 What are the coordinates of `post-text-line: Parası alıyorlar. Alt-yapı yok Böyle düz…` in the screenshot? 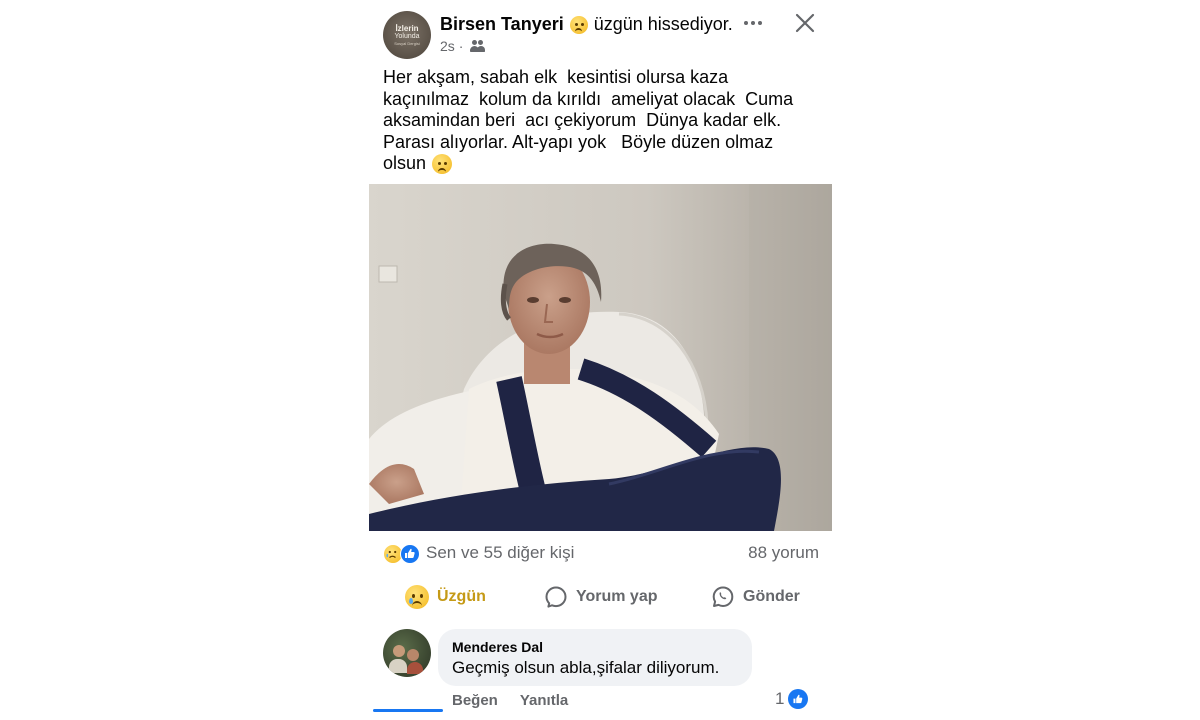 It's located at (578, 141).